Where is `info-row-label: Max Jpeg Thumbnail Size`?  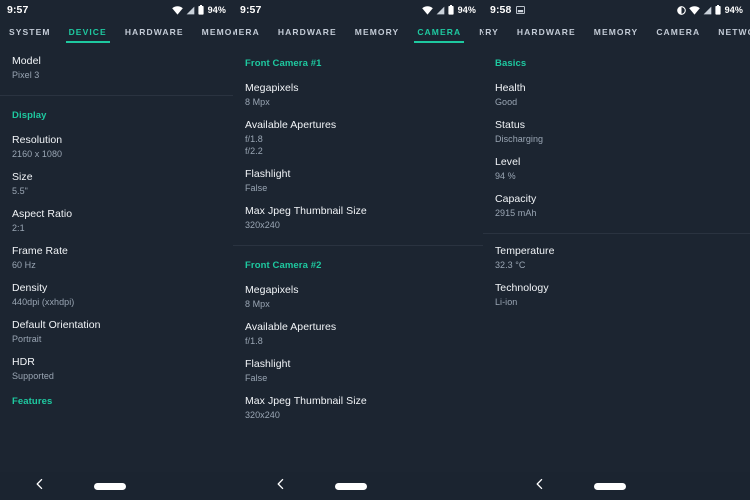
info-row-label: Max Jpeg Thumbnail Size is located at coordinates (306, 401).